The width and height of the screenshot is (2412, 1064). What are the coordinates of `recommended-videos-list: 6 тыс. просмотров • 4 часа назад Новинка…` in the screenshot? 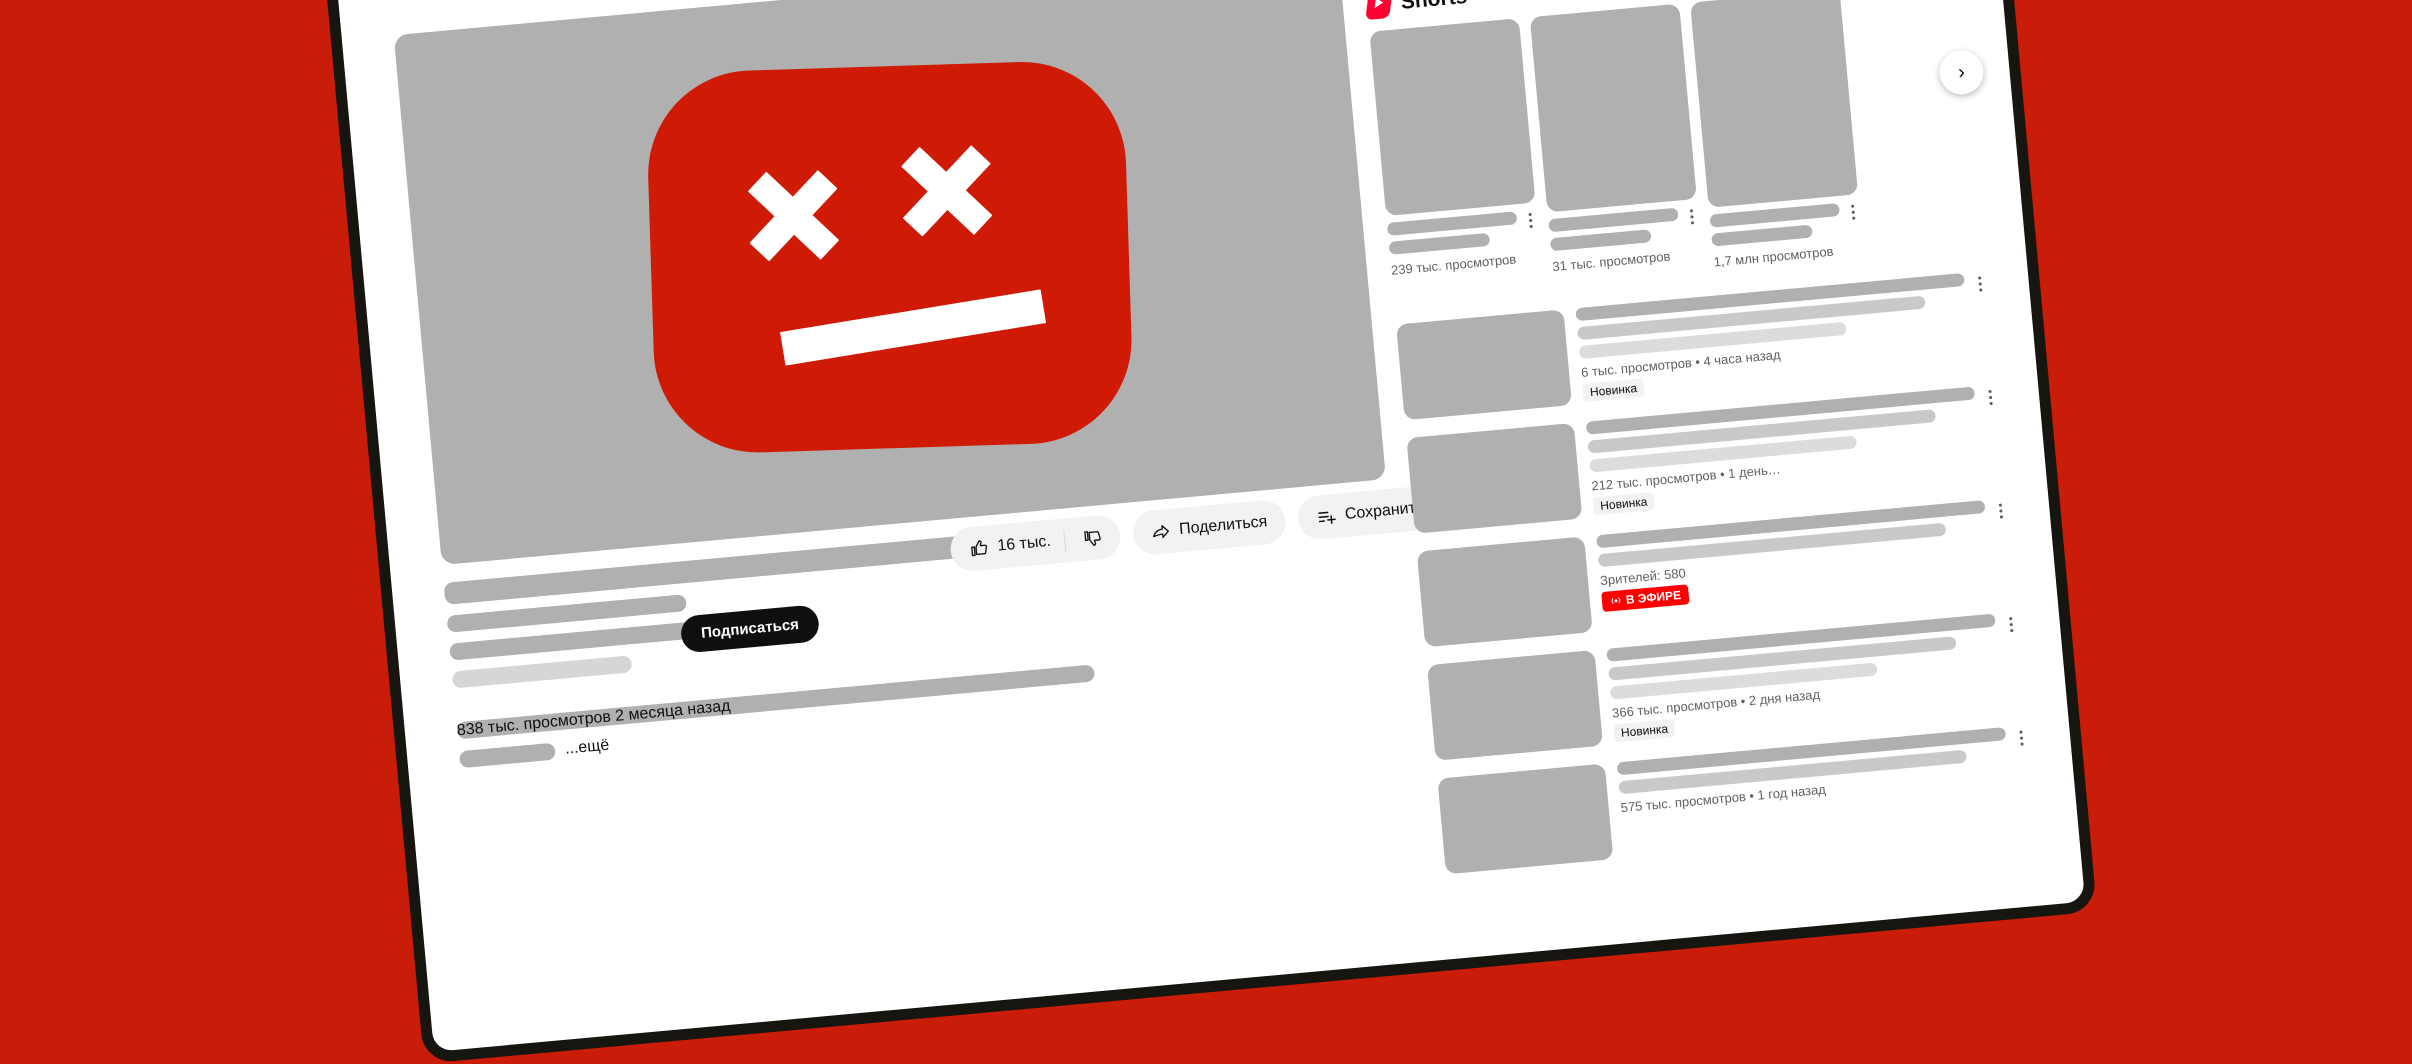 It's located at (1713, 573).